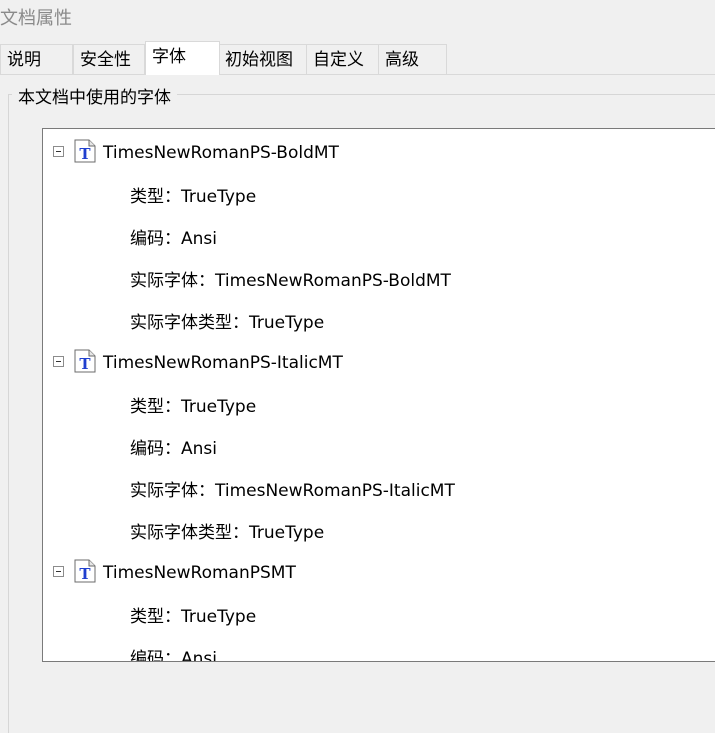 This screenshot has width=715, height=733. What do you see at coordinates (221, 153) in the screenshot?
I see `font-name: TimesNewRomanPS-BoldMT` at bounding box center [221, 153].